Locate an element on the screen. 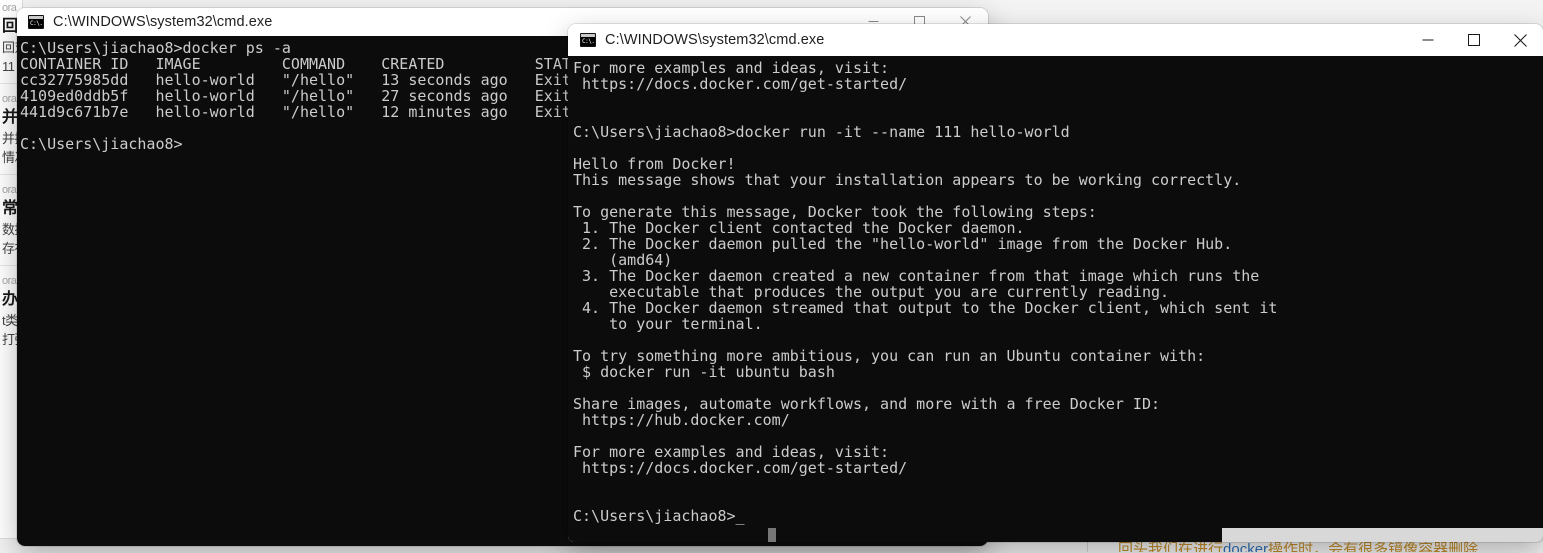  minimize-icon is located at coordinates (1428, 40).